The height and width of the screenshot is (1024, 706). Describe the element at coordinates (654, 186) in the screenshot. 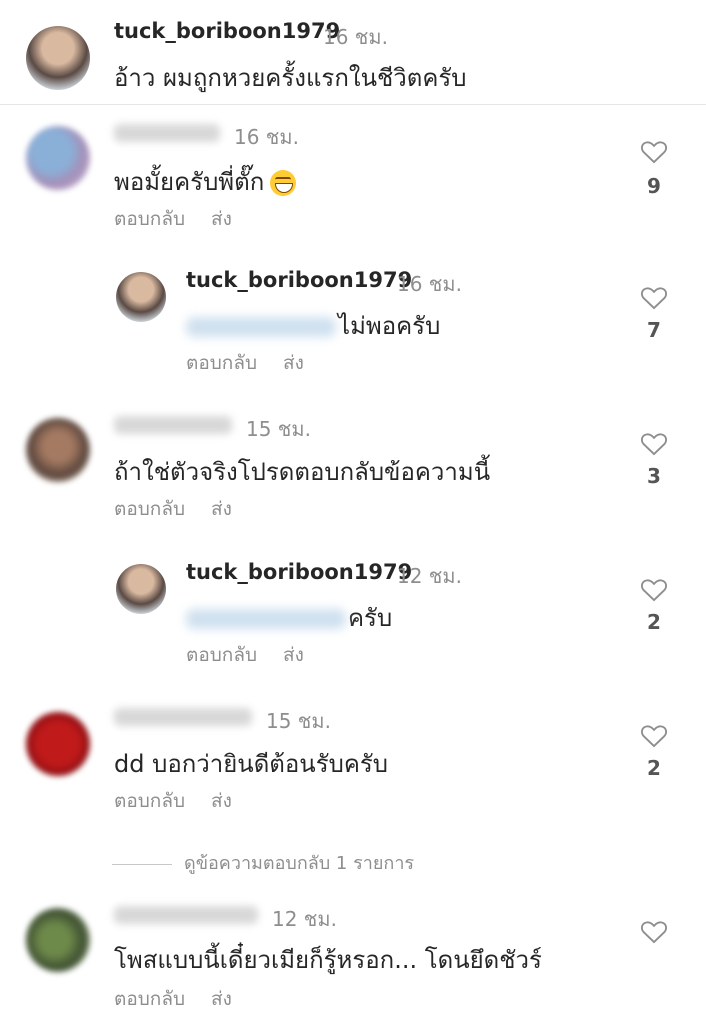

I see `like-count: 9` at that location.